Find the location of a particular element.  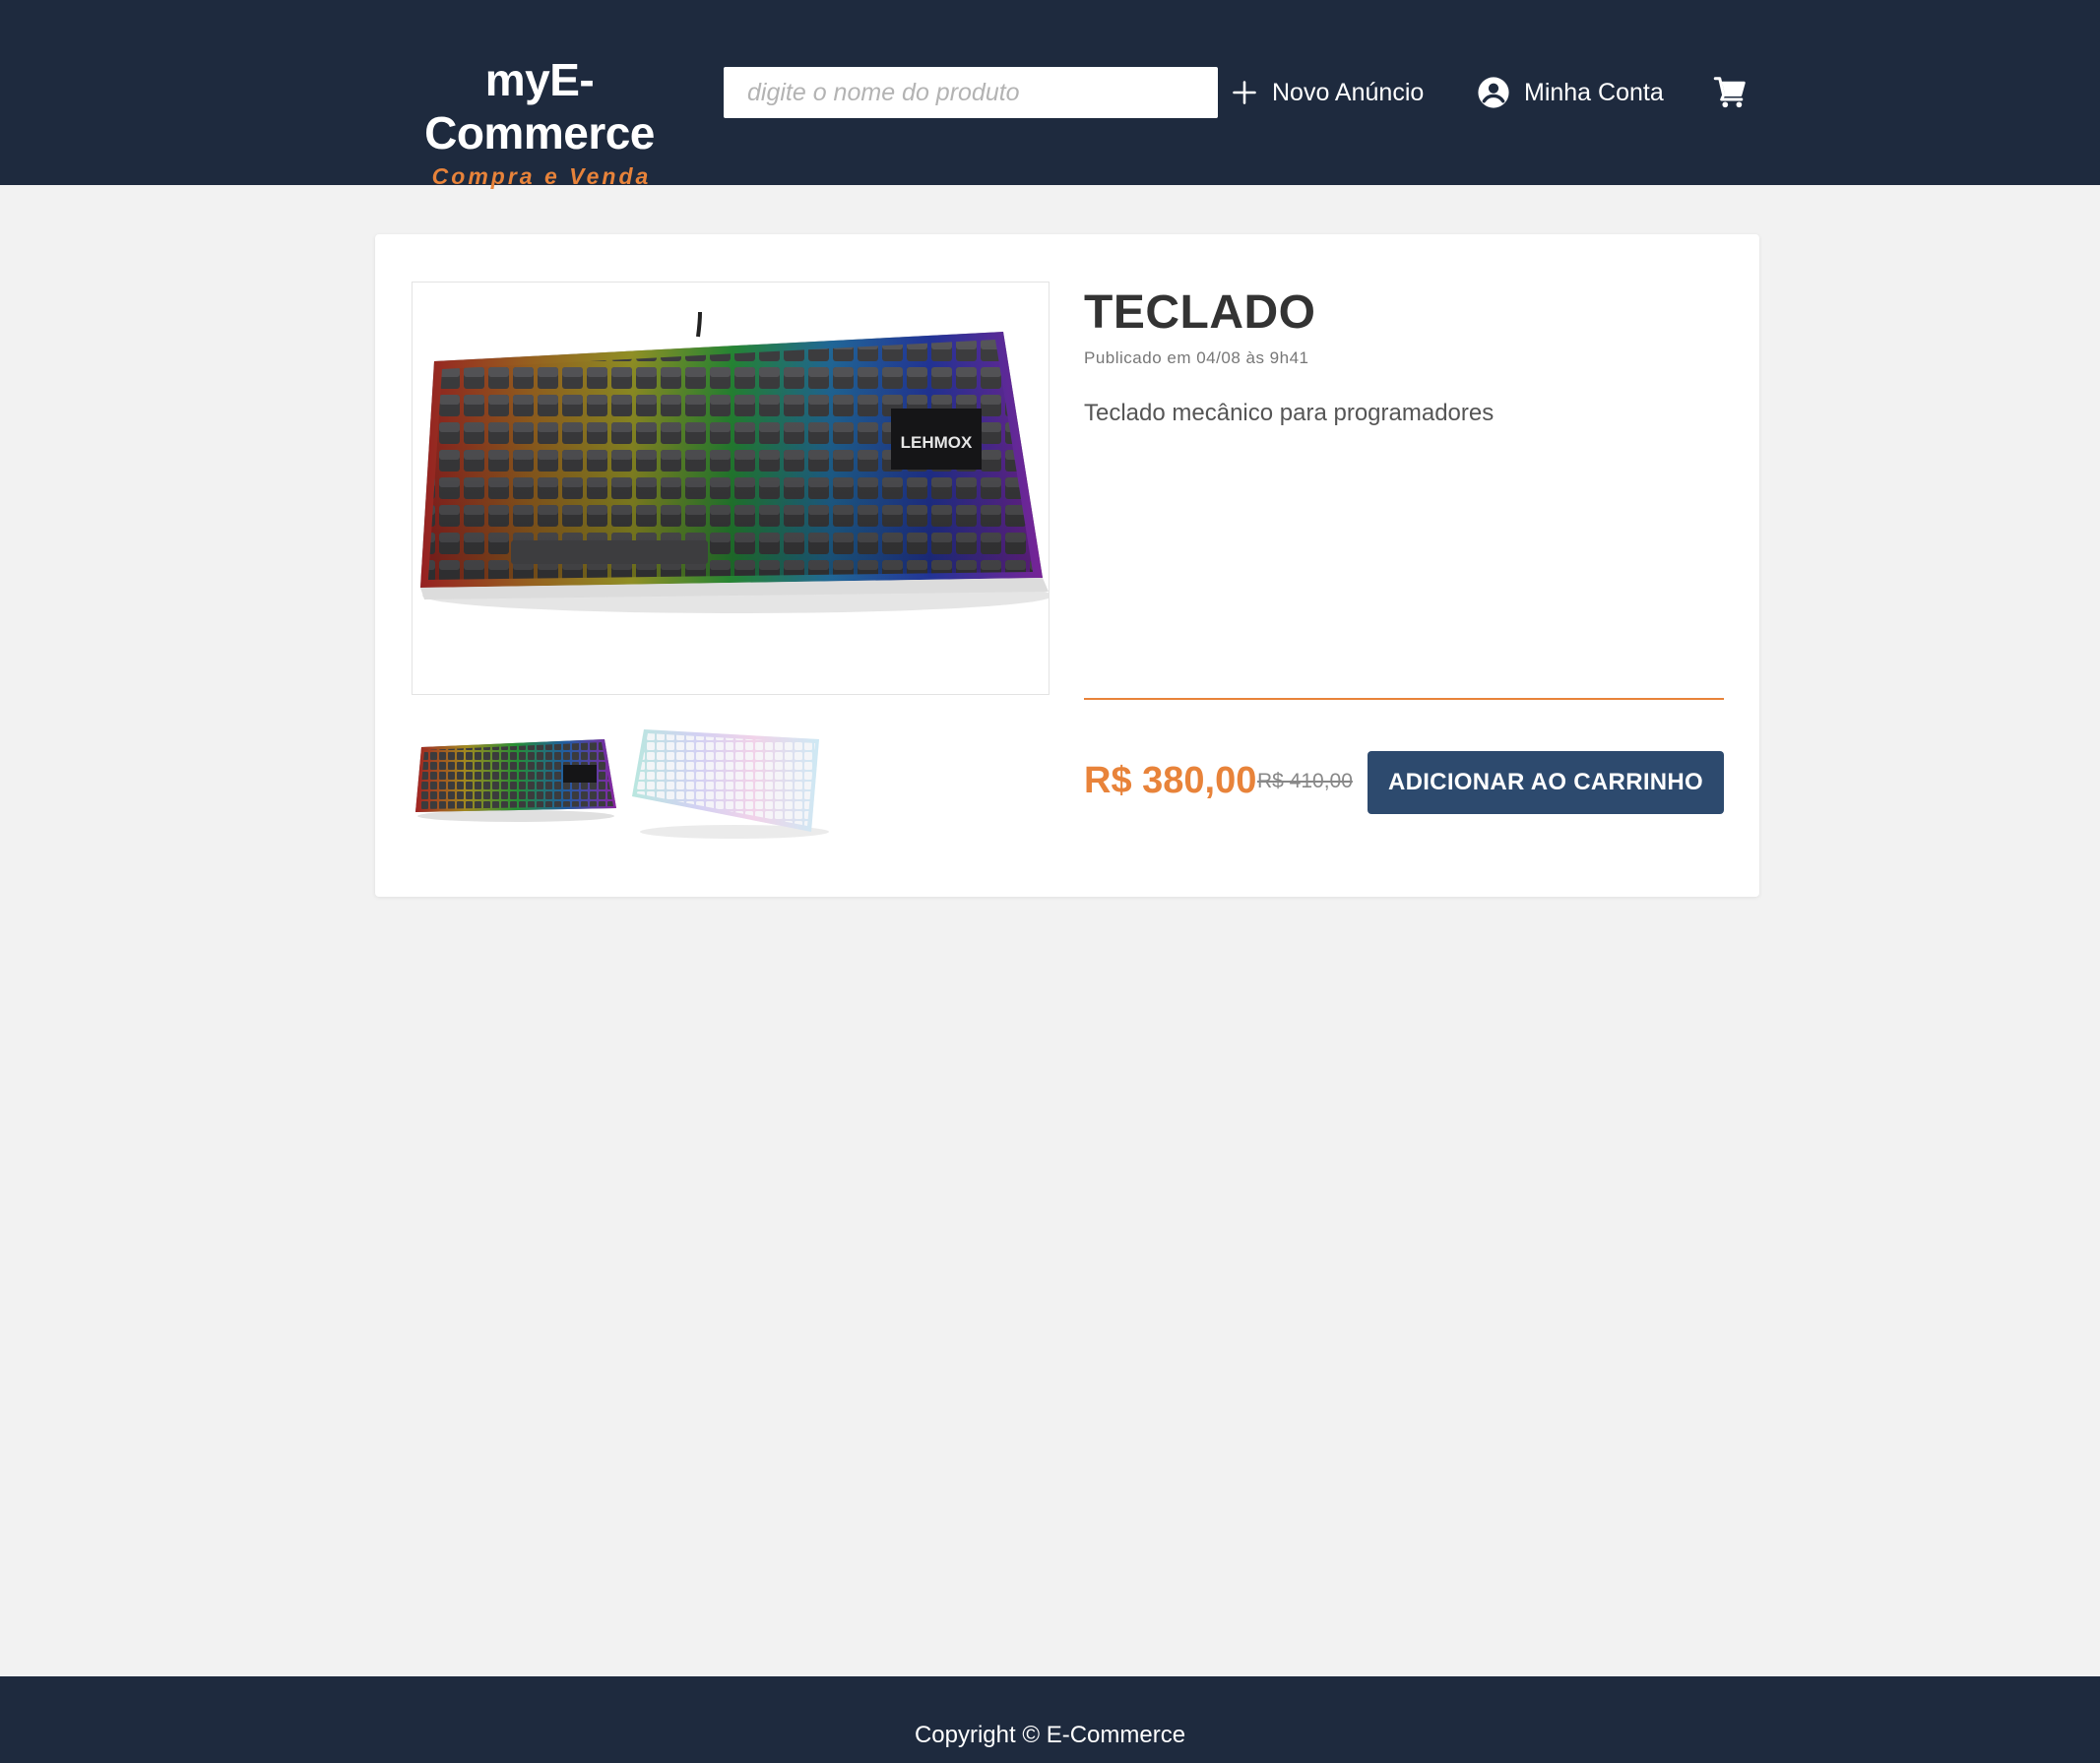

logo: myE-Commerce Compra e Venda is located at coordinates (539, 121).